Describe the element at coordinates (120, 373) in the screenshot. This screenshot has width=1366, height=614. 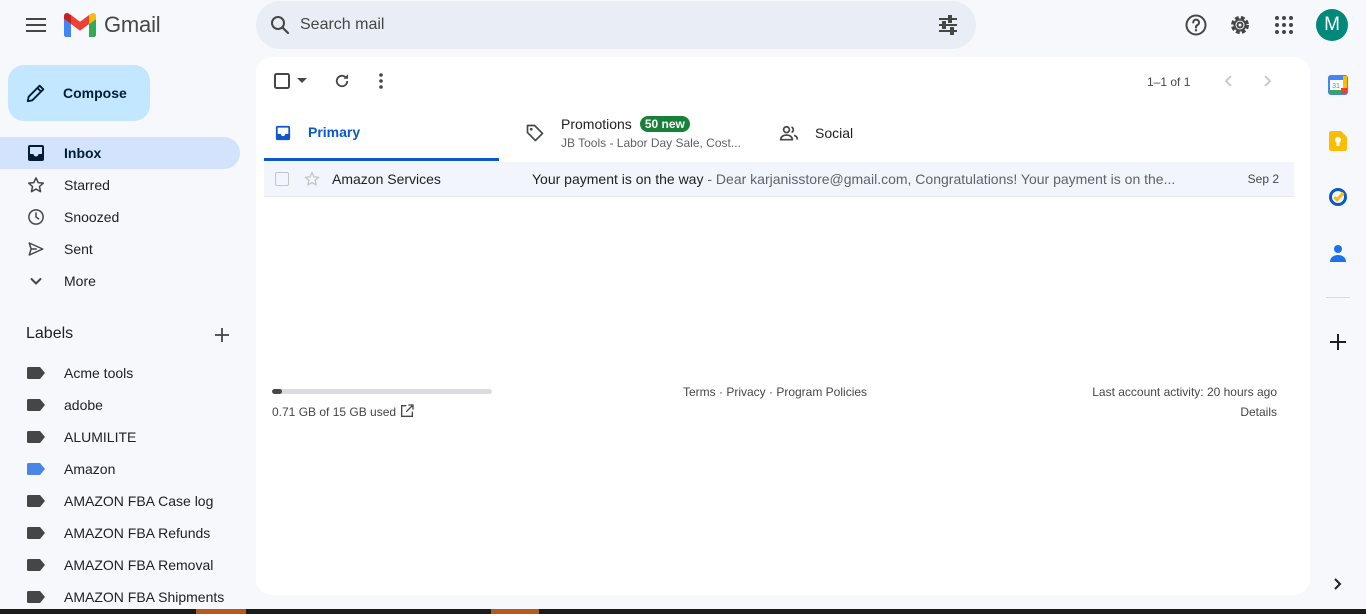
I see `label-item: Acme tools` at that location.